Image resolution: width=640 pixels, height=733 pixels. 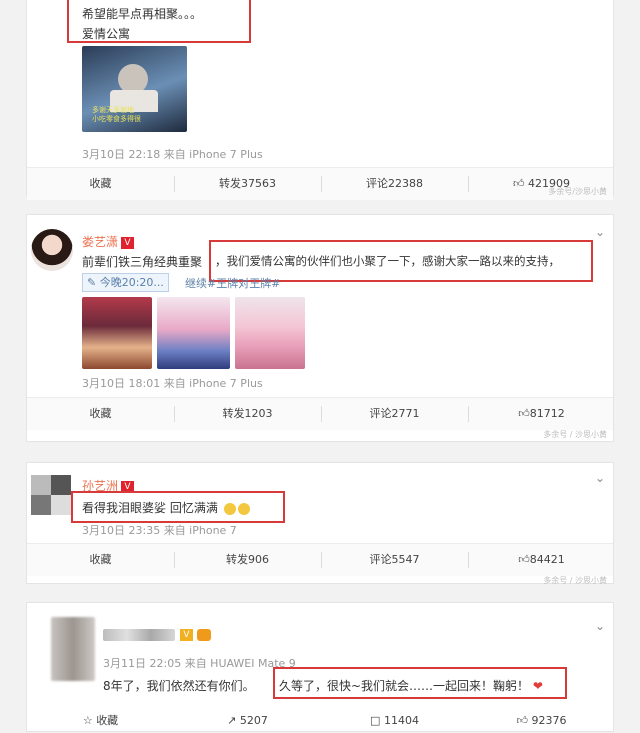 I want to click on thumb-caption: 多谢天多谢地 小吃零食多得很, so click(x=116, y=114).